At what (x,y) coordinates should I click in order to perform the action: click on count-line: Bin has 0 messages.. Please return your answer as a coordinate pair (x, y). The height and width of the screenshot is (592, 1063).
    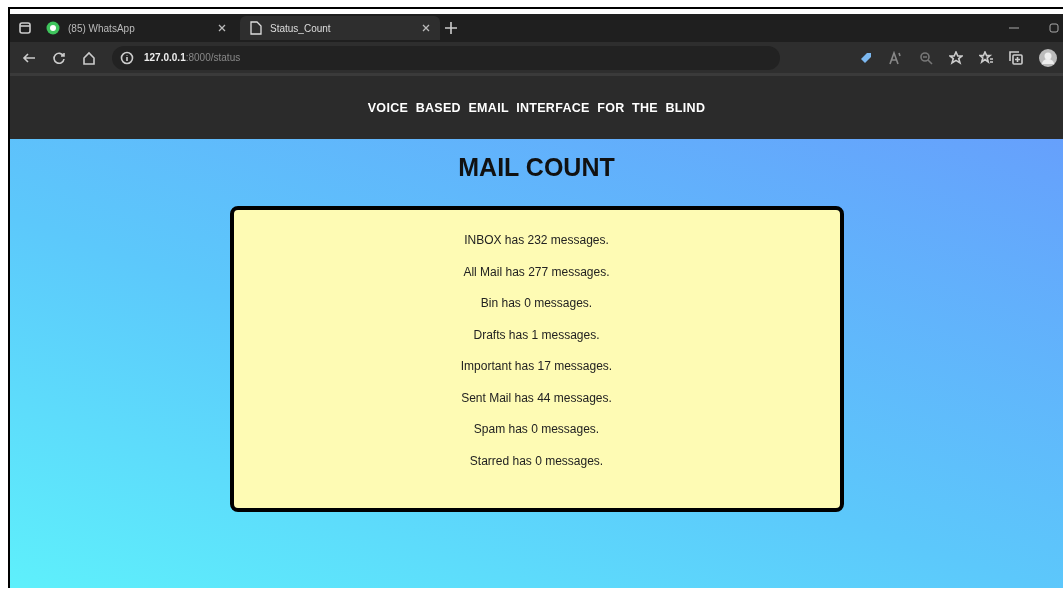
    Looking at the image, I should click on (536, 303).